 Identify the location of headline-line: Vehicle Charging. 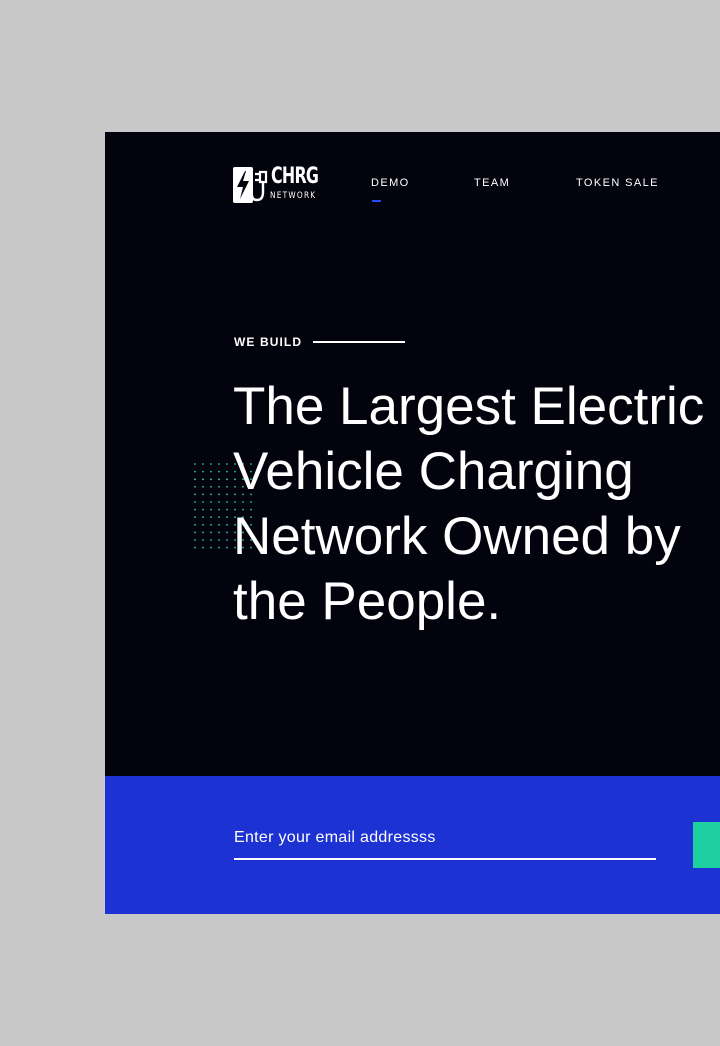
(433, 471).